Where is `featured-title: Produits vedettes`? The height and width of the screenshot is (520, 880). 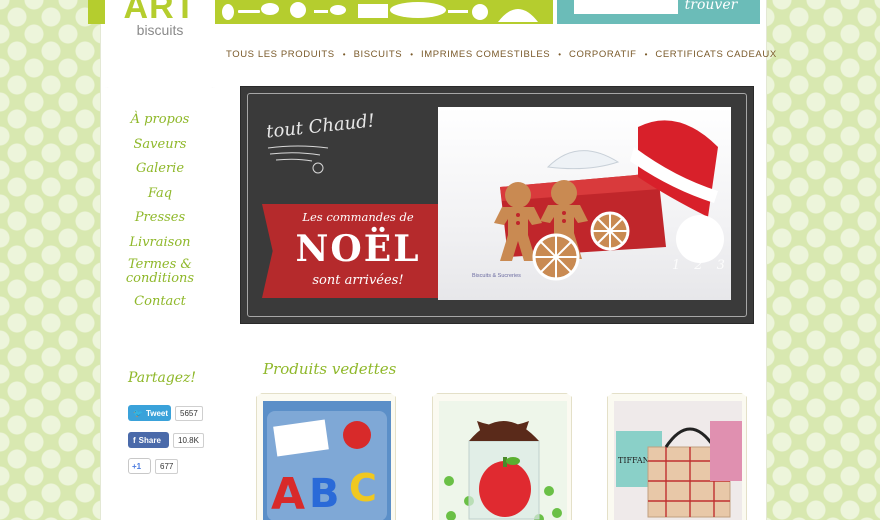
featured-title: Produits vedettes is located at coordinates (330, 369).